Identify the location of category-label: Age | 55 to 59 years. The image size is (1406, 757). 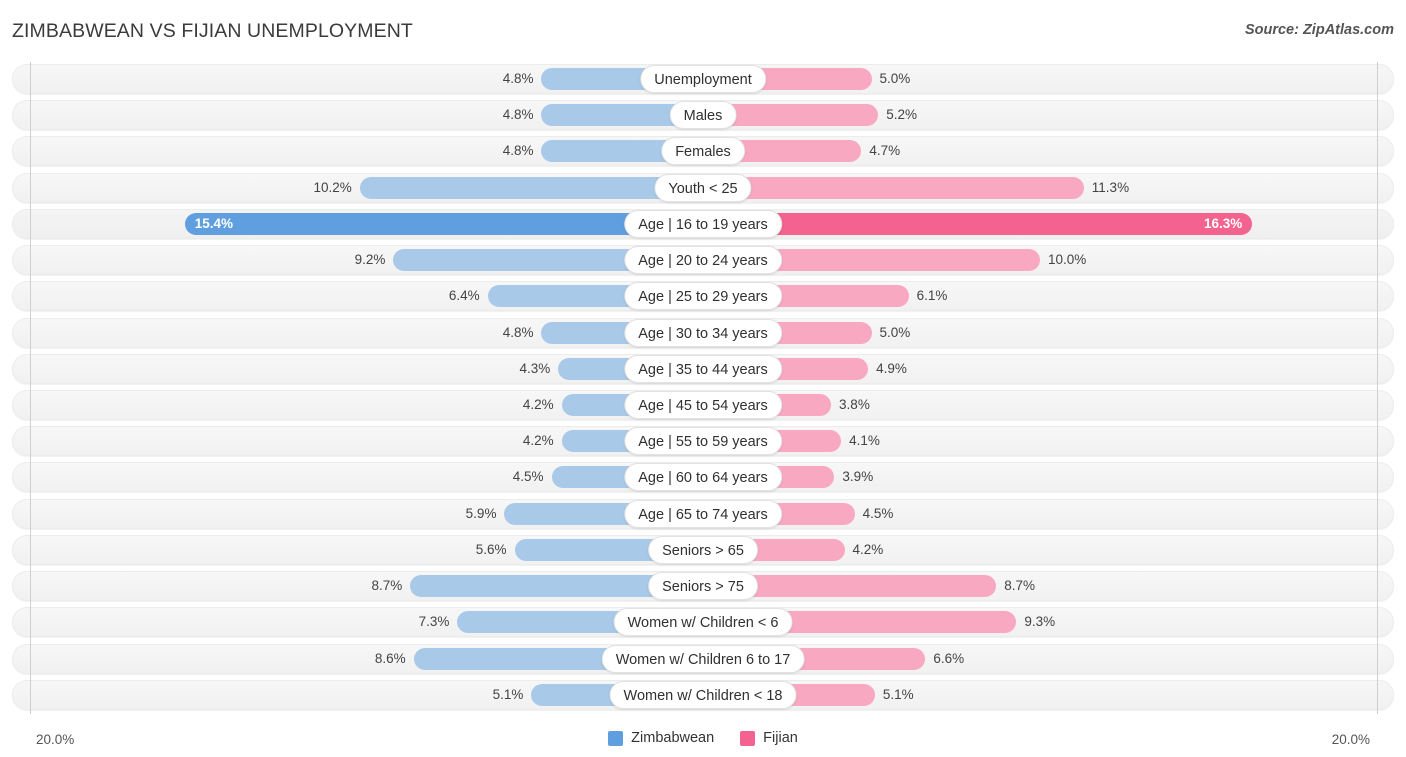
(703, 441).